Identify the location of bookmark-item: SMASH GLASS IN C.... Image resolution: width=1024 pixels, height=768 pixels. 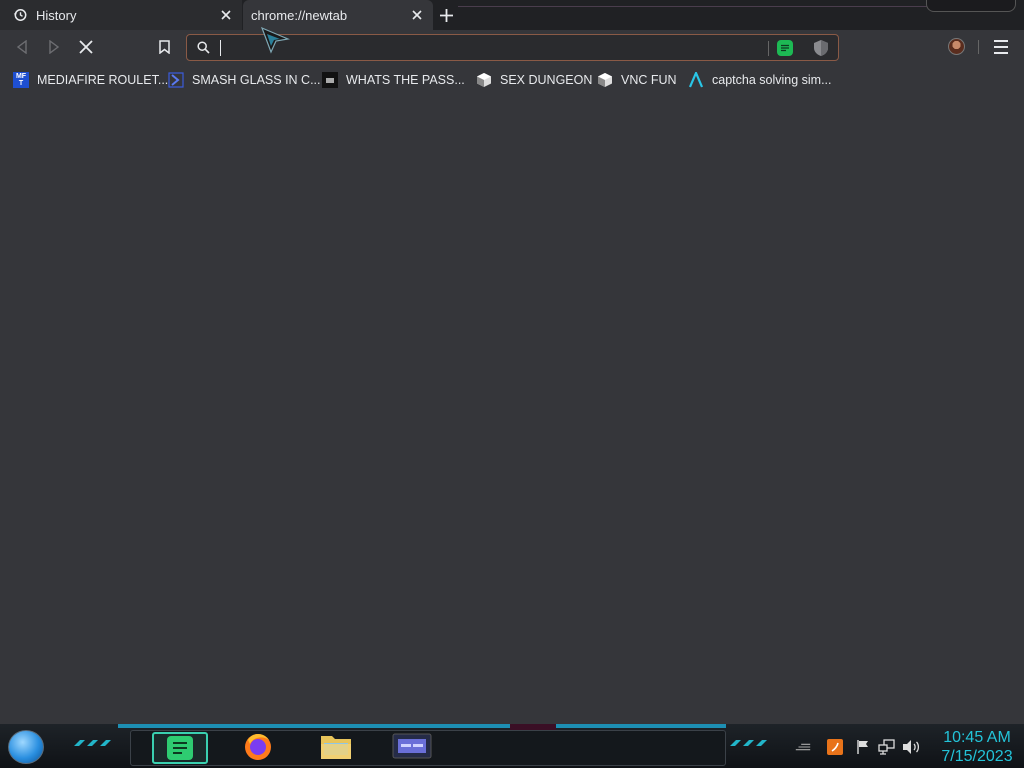
(244, 80).